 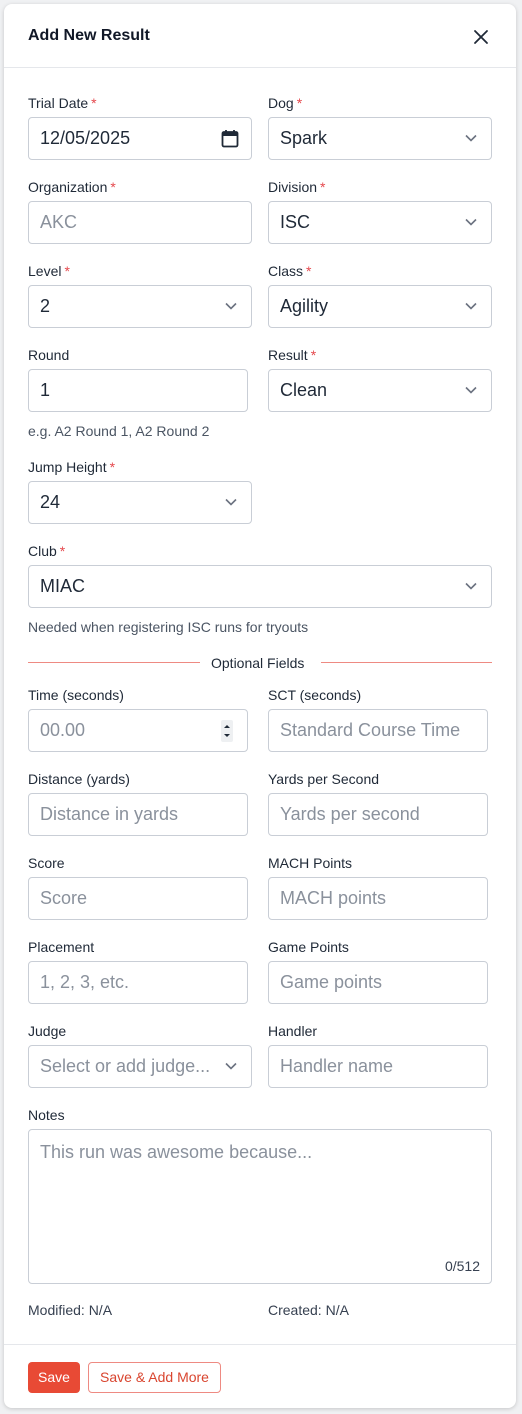 What do you see at coordinates (462, 1266) in the screenshot?
I see `character-count: 0/512` at bounding box center [462, 1266].